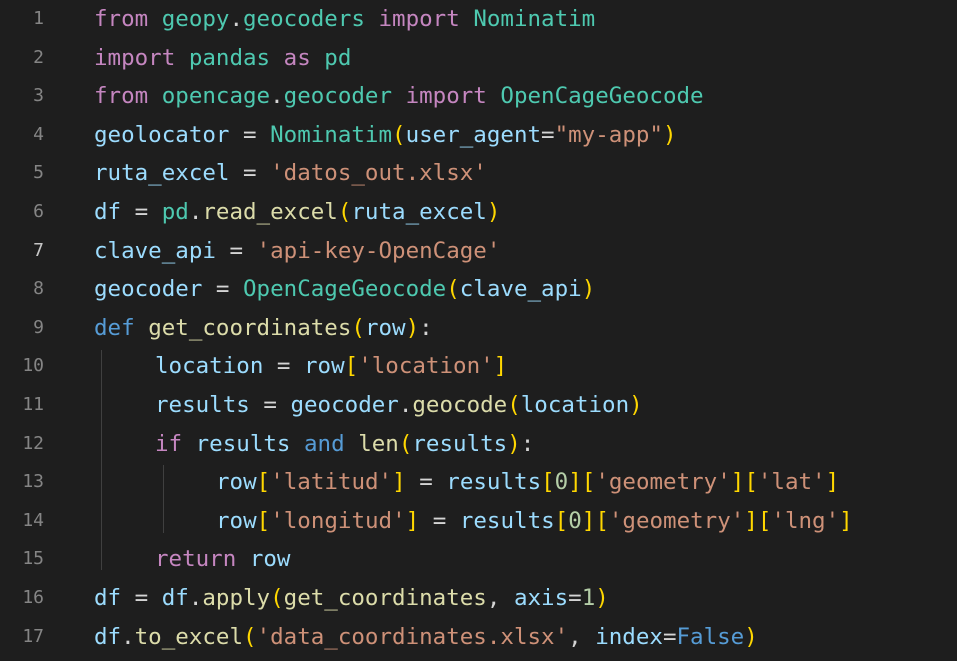  I want to click on code-token: 'datos_out.xlsx', so click(378, 173).